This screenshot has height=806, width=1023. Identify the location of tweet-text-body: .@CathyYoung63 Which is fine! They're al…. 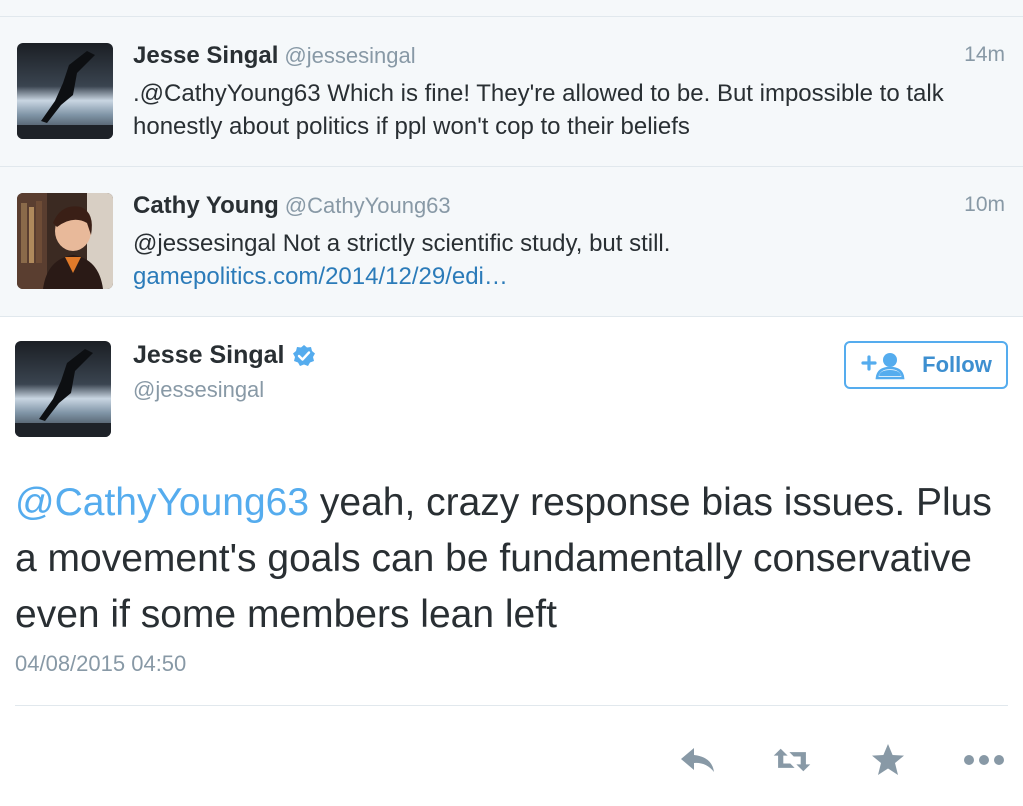
(538, 110).